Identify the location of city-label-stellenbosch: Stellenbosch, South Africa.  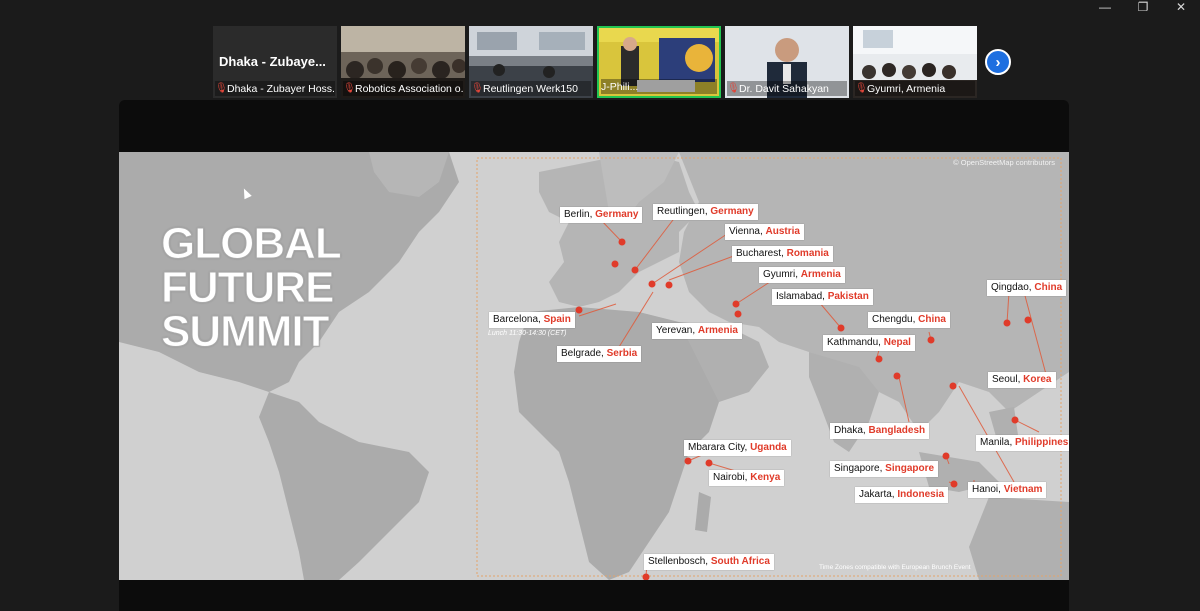
(709, 562).